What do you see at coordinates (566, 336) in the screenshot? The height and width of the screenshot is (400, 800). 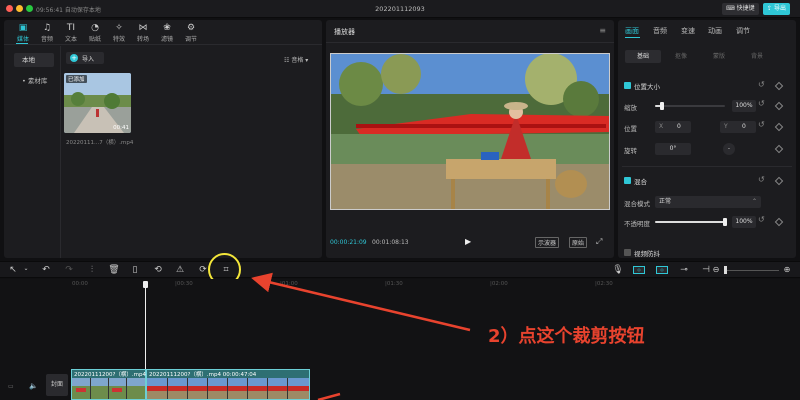 I see `annotation-text: 2）点这个裁剪按钮` at bounding box center [566, 336].